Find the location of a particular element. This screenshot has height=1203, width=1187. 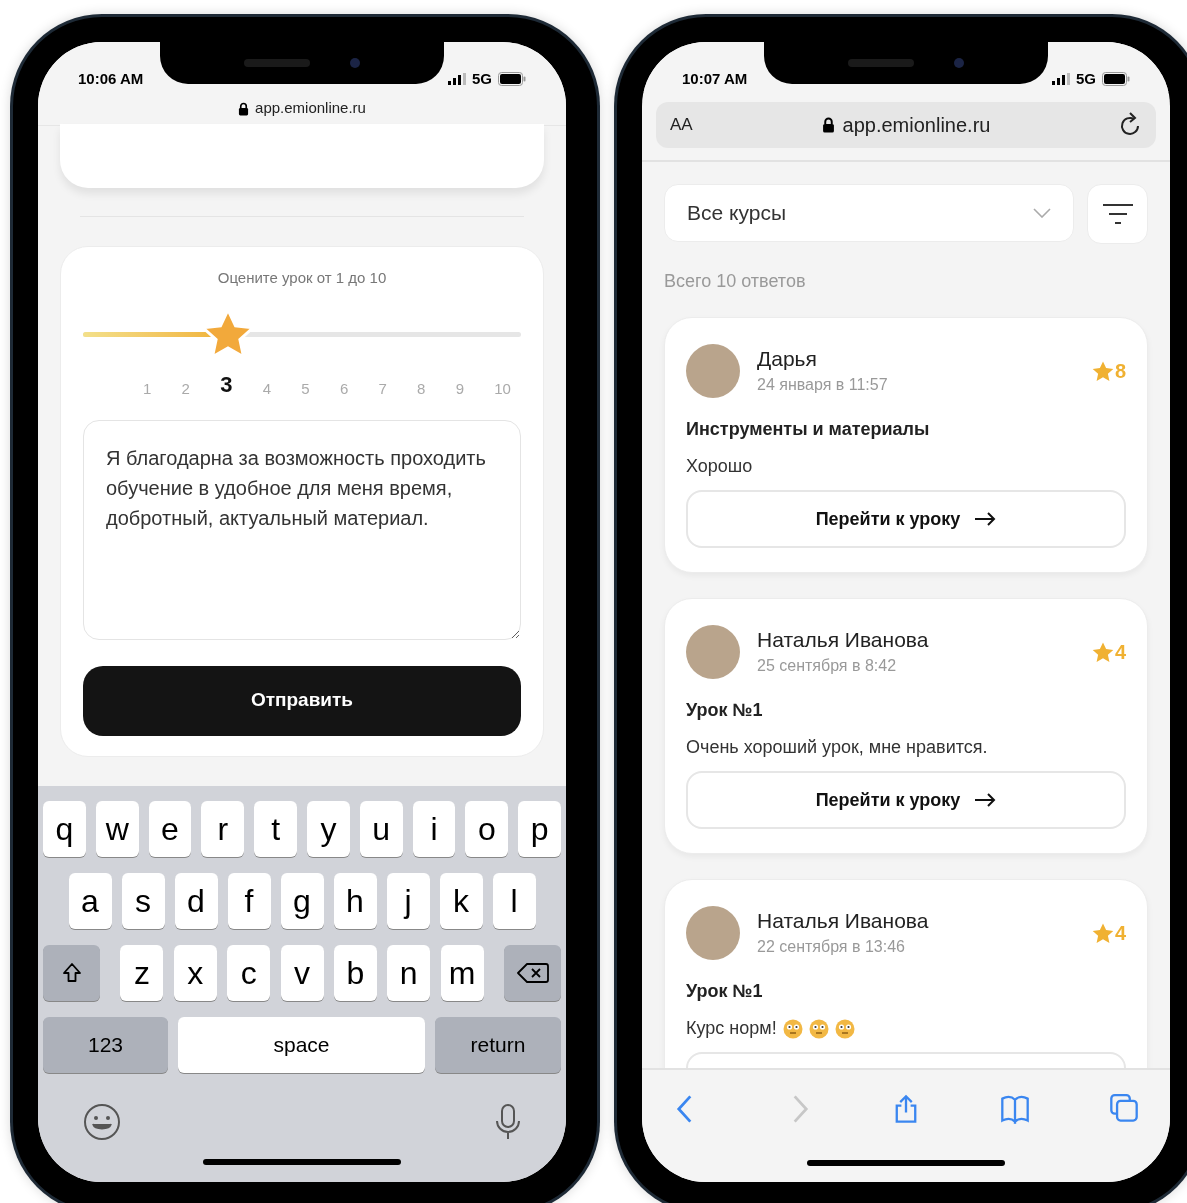

microphone-icon is located at coordinates (508, 1122).